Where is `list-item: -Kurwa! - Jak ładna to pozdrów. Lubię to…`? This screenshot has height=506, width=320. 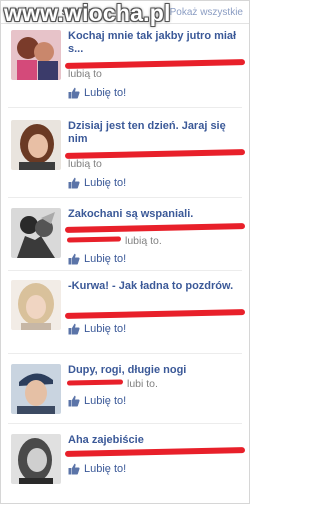
list-item: -Kurwa! - Jak ładna to pozdrów. Lubię to… is located at coordinates (125, 313).